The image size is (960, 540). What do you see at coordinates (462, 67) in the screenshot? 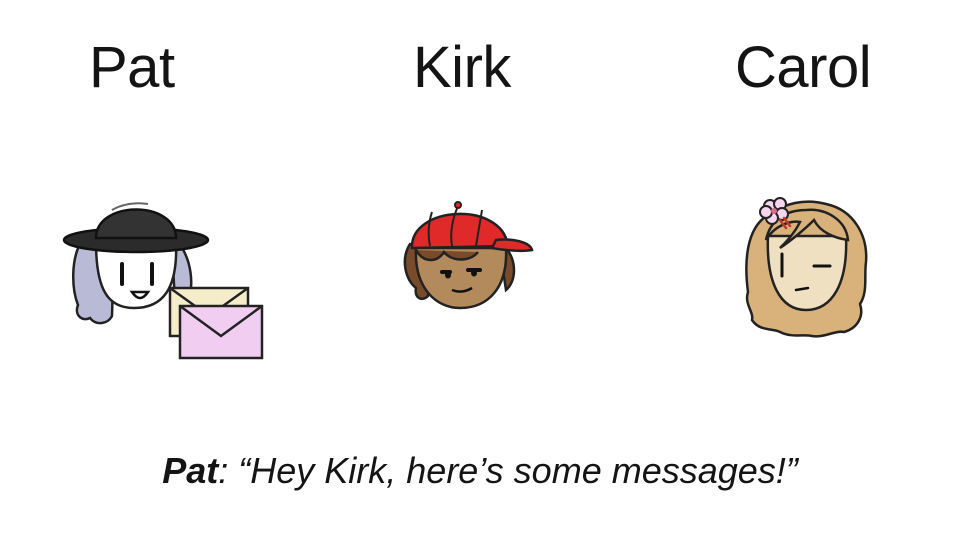
I see `character-name-kirk: Kirk` at bounding box center [462, 67].